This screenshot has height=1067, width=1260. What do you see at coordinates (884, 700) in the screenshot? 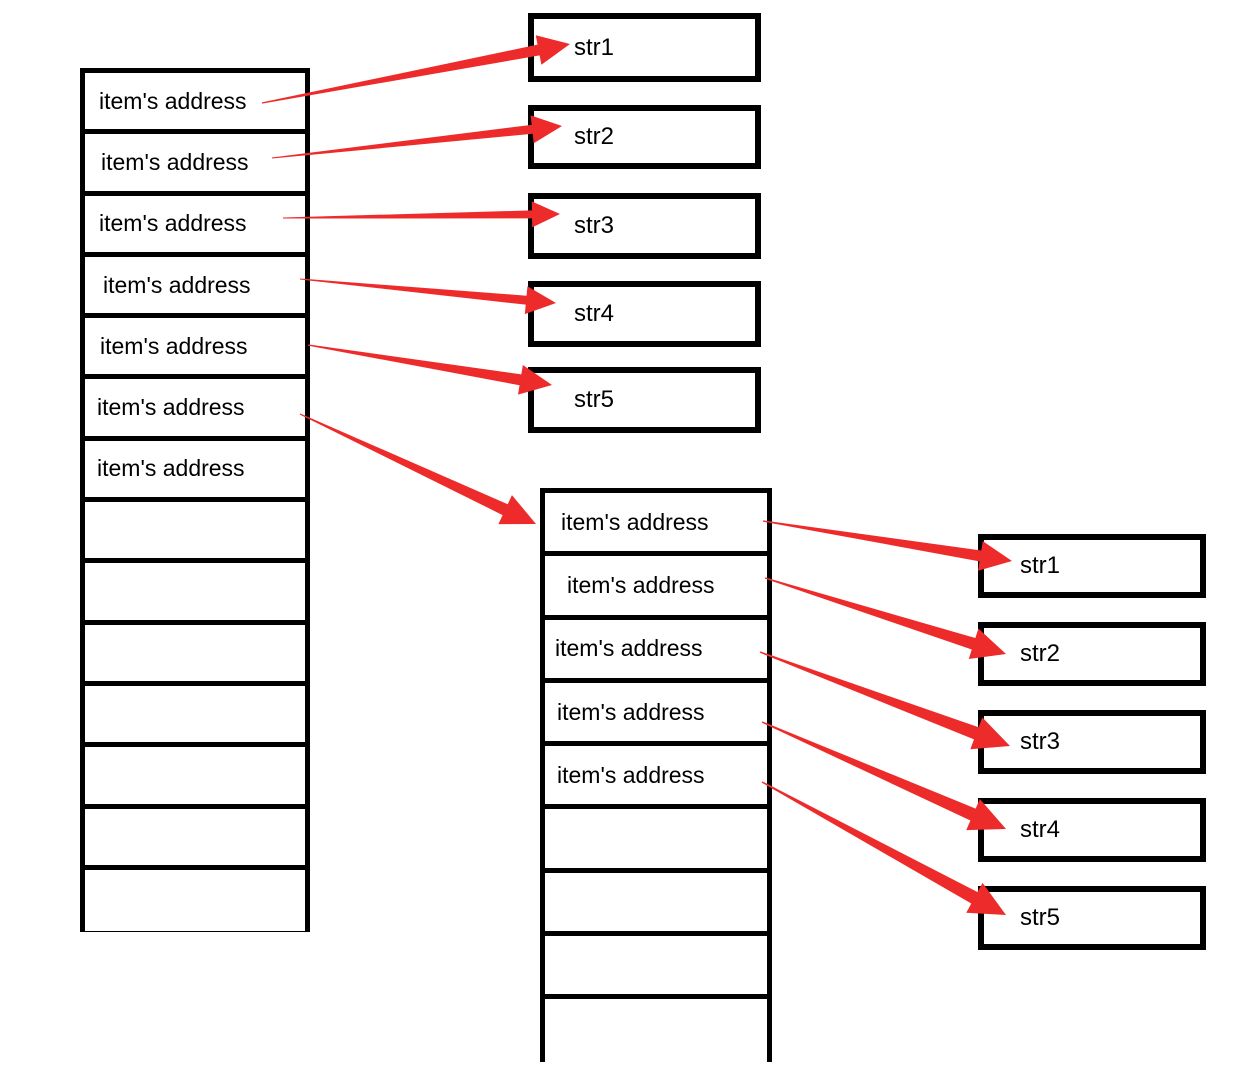
I see `arrow-mid3-to-str3` at bounding box center [884, 700].